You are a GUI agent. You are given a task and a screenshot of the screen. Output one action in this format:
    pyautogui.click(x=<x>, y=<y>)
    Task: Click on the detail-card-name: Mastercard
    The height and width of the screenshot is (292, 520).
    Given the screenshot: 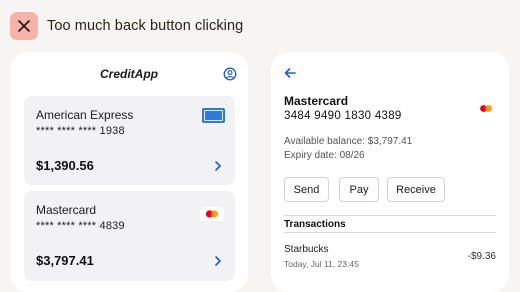 What is the action you would take?
    pyautogui.click(x=316, y=101)
    